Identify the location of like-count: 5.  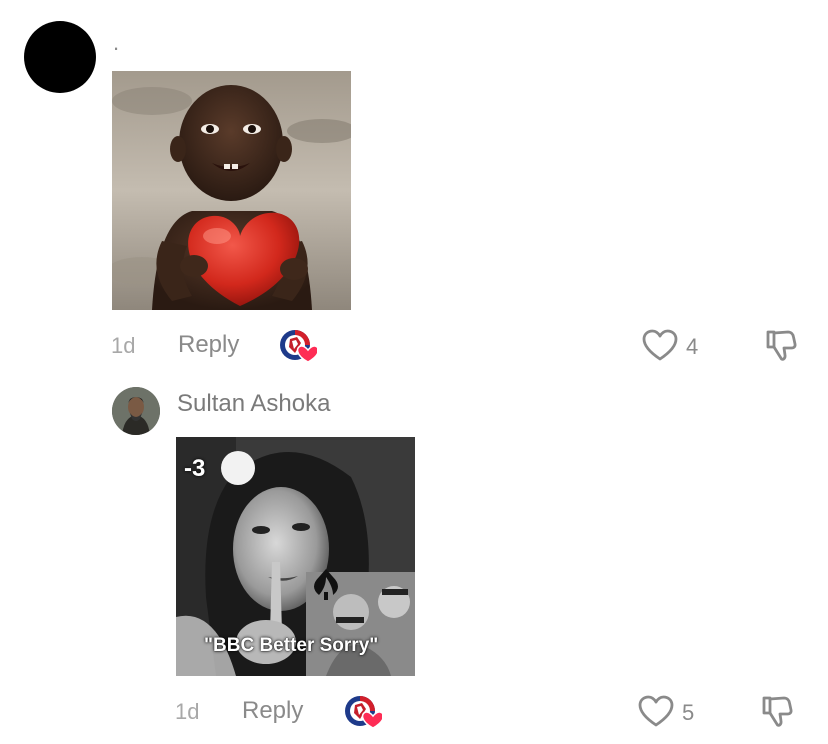
(688, 712).